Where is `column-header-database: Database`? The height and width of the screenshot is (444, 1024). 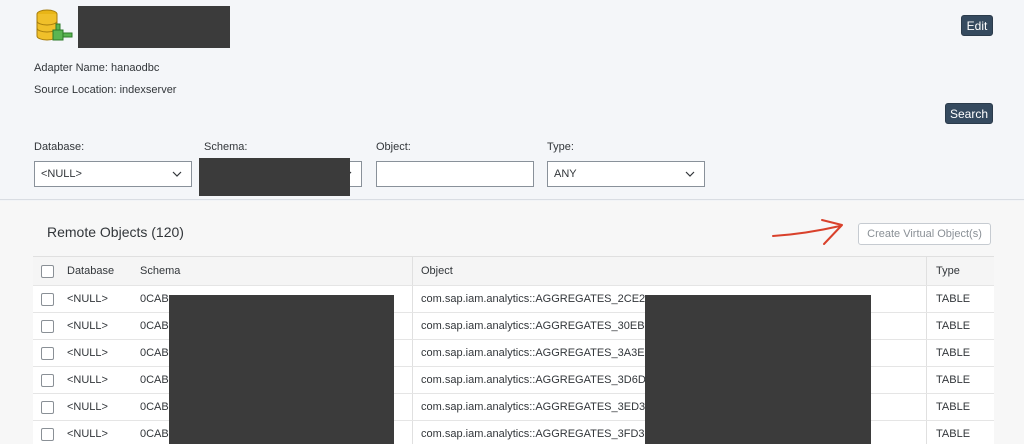 column-header-database: Database is located at coordinates (90, 271).